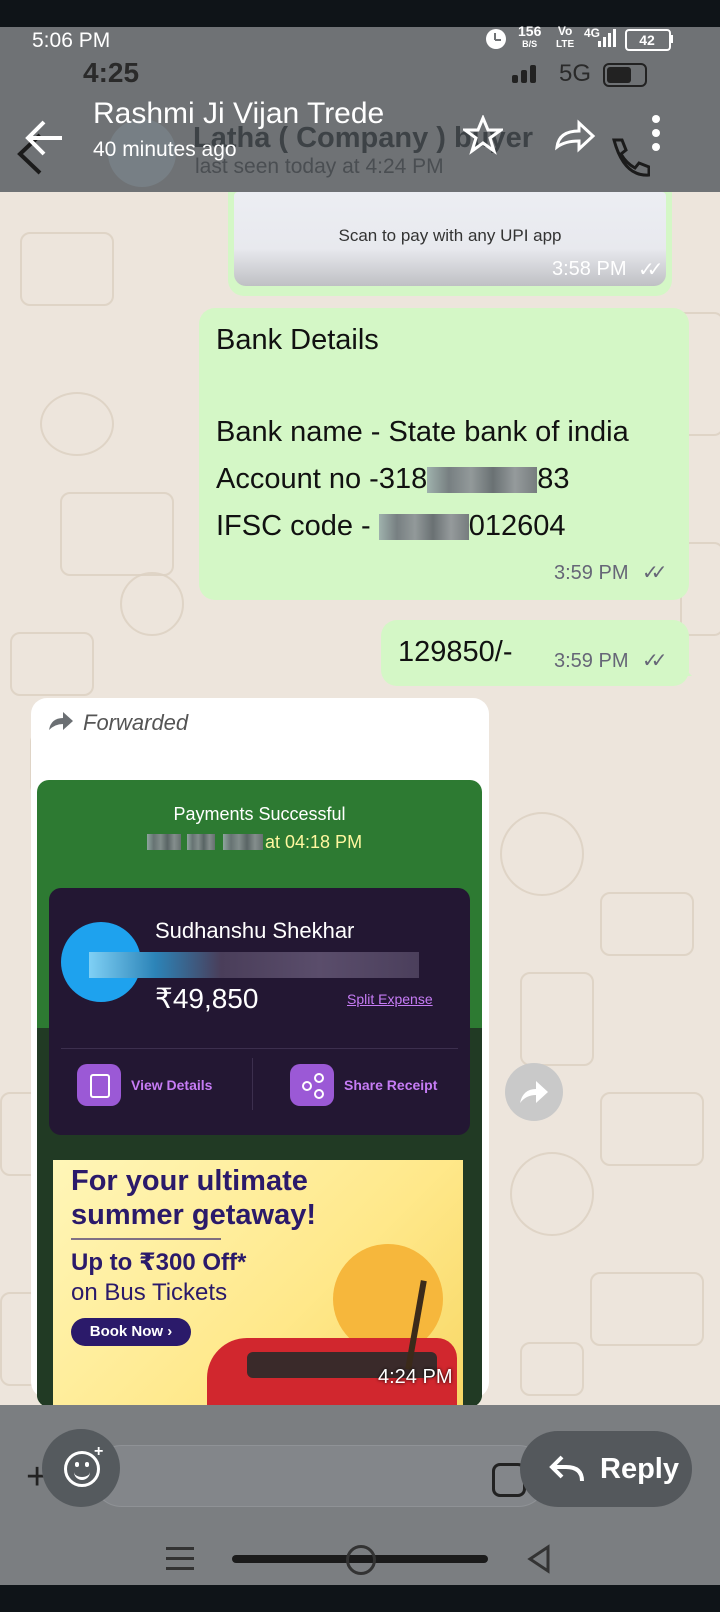 This screenshot has width=720, height=1612. Describe the element at coordinates (483, 135) in the screenshot. I see `star-icon` at that location.